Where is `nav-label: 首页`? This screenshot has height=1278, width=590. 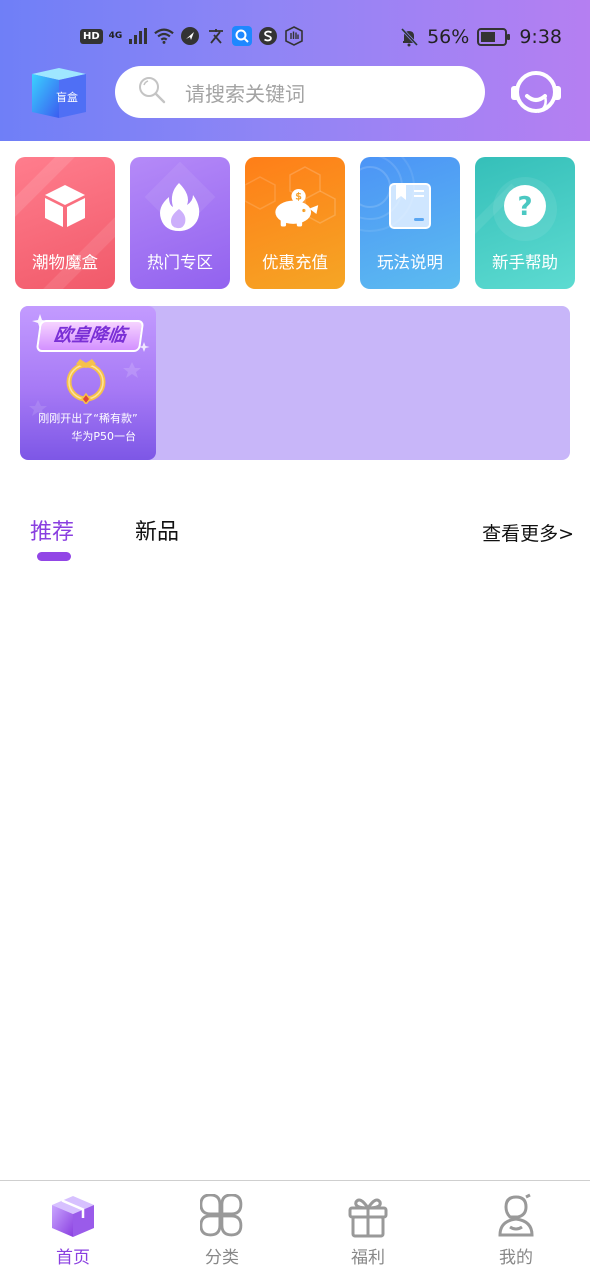 nav-label: 首页 is located at coordinates (73, 1258).